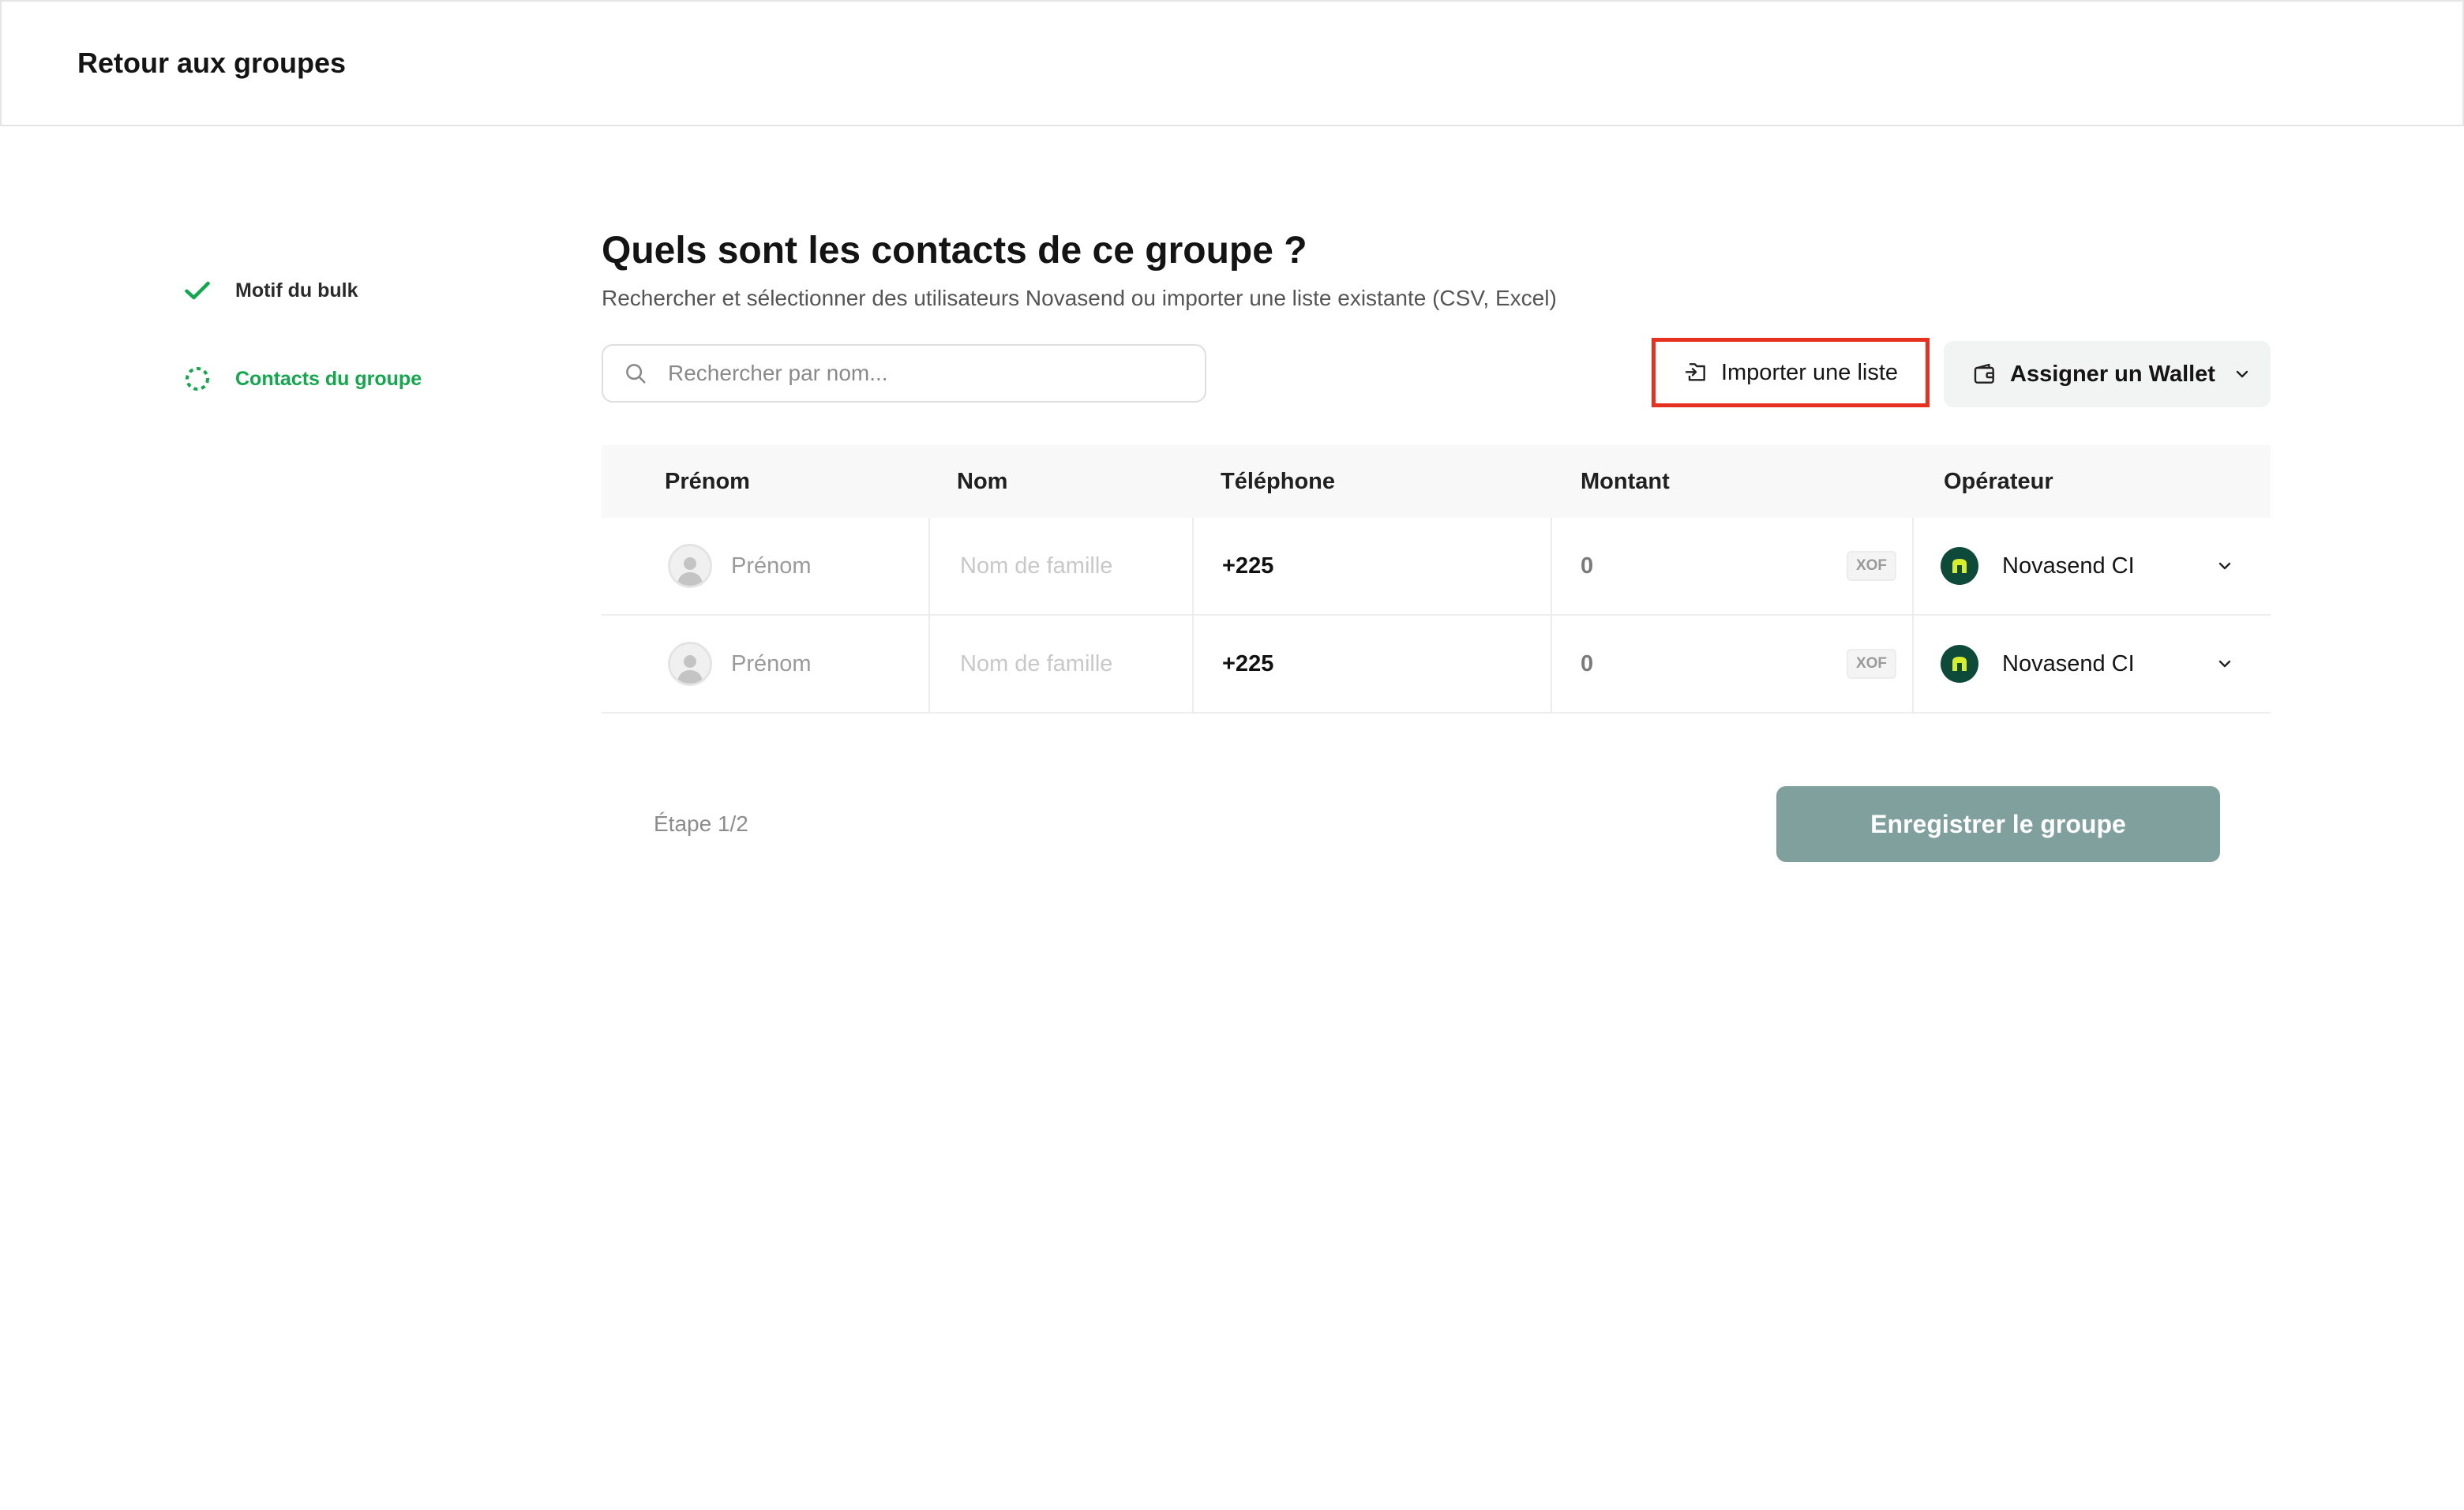  I want to click on col-header-last-name: Nom, so click(983, 482).